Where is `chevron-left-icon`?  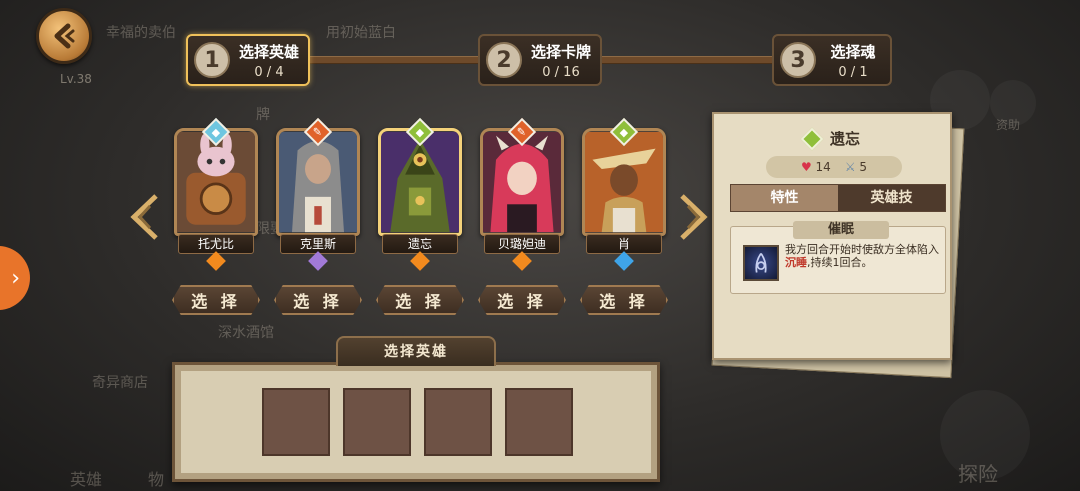 chevron-left-icon is located at coordinates (144, 217).